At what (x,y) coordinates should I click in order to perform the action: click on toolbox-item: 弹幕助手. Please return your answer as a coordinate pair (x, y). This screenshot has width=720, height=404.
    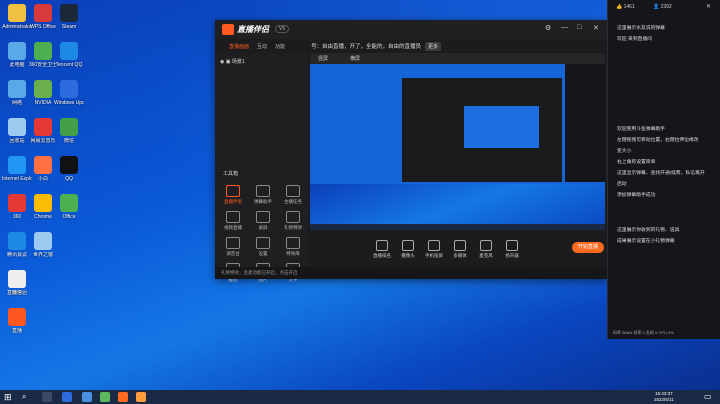
    Looking at the image, I should click on (263, 195).